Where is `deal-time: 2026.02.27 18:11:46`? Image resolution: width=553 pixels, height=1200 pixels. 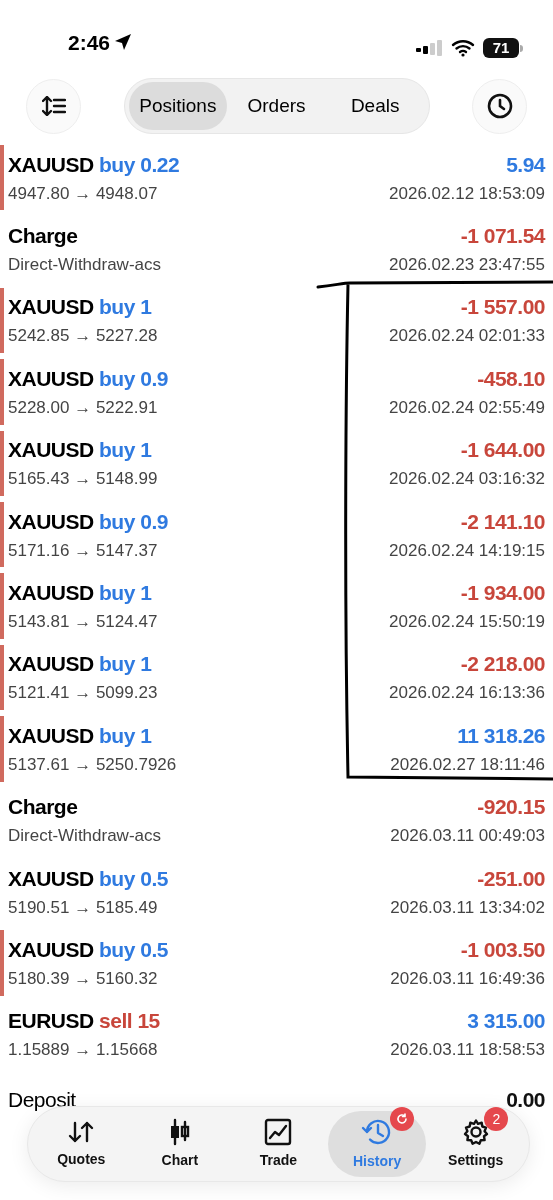 deal-time: 2026.02.27 18:11:46 is located at coordinates (467, 764).